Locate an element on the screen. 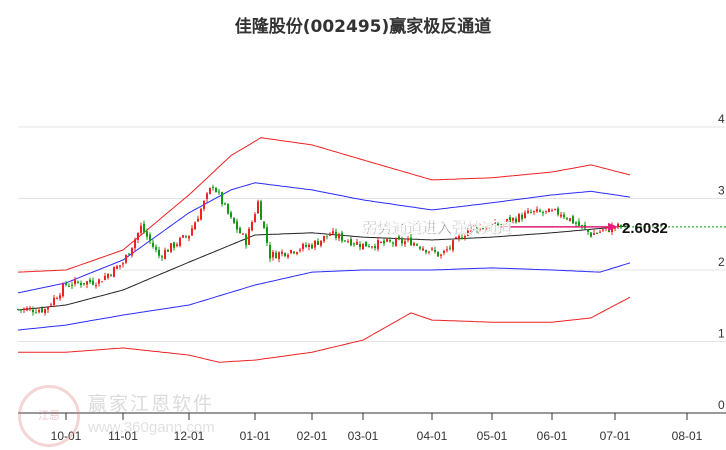 This screenshot has width=726, height=450. x-tick-label: 07-01 is located at coordinates (615, 436).